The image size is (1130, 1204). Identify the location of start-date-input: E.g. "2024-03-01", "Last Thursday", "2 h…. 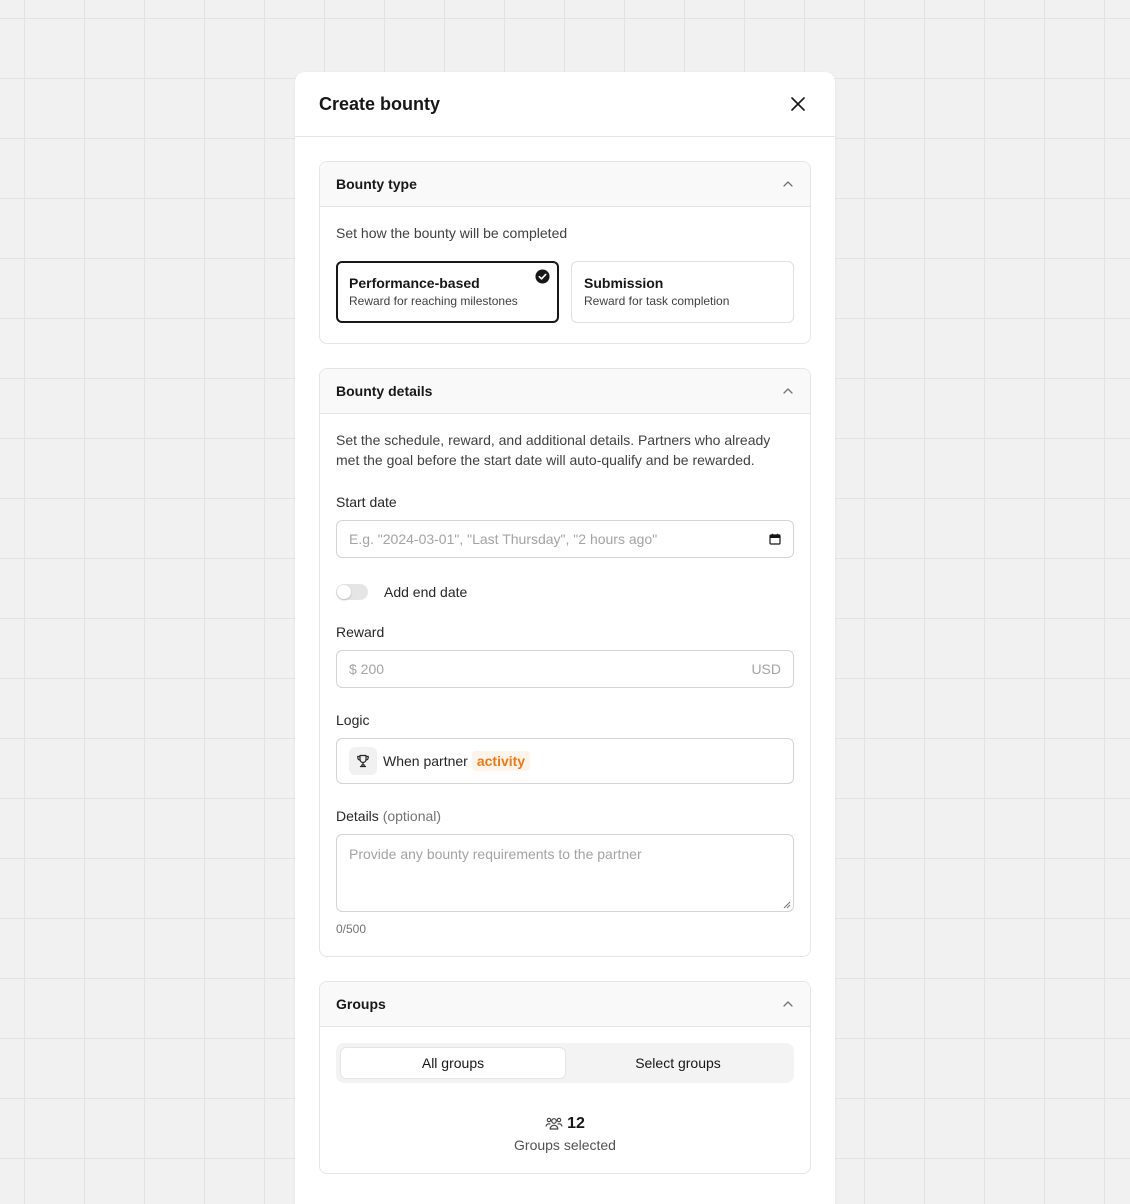
(565, 539).